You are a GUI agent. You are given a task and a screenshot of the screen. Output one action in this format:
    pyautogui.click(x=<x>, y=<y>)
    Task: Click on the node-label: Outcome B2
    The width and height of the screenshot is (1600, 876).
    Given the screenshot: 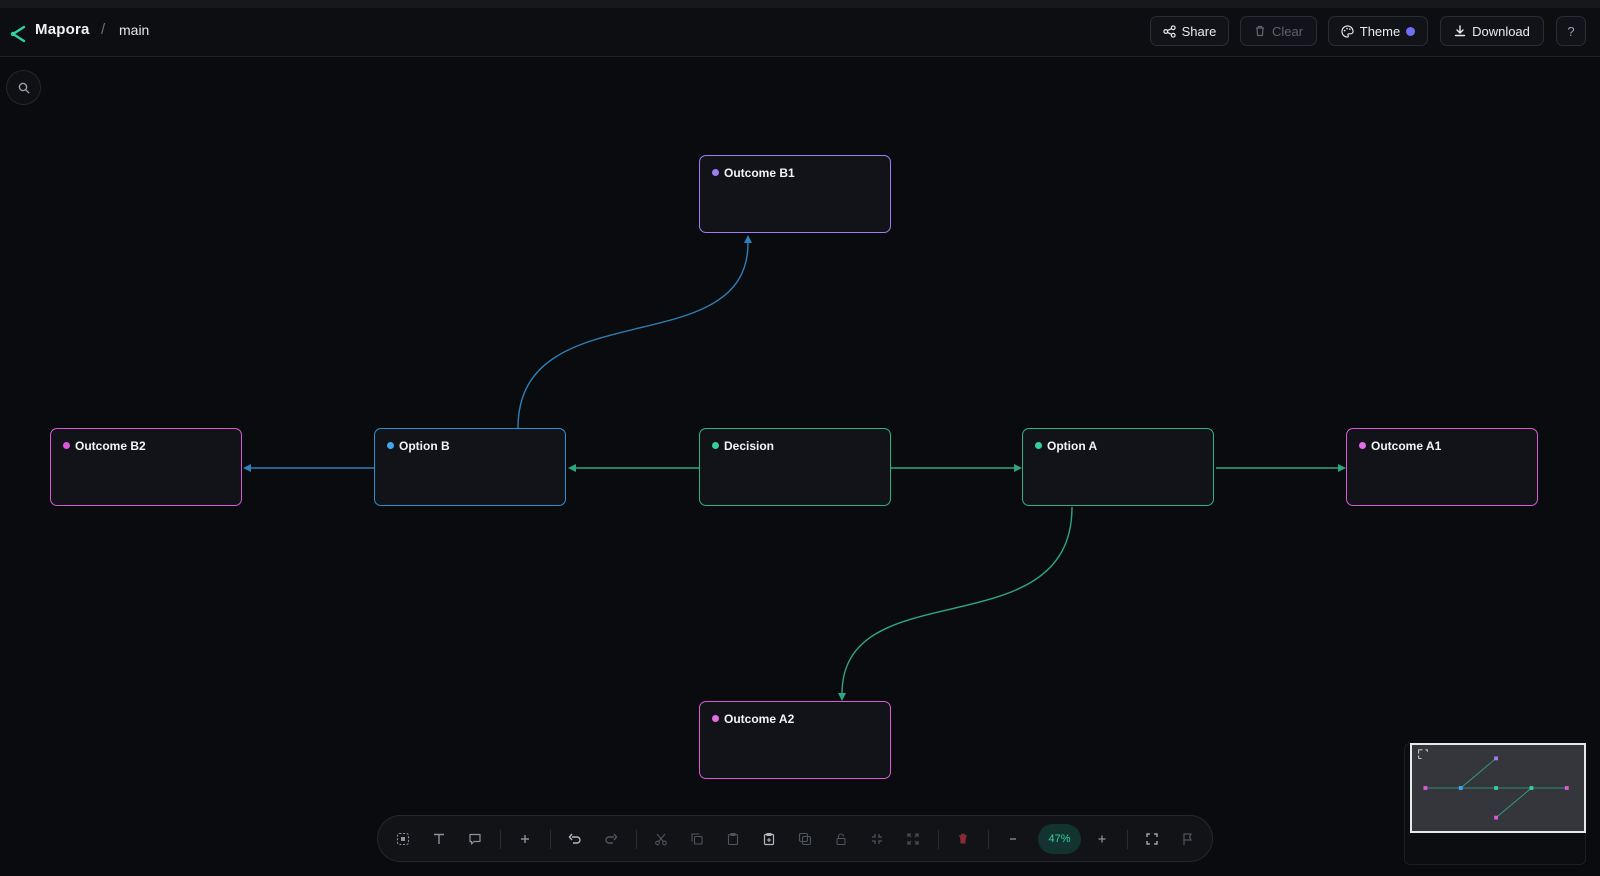 What is the action you would take?
    pyautogui.click(x=110, y=446)
    